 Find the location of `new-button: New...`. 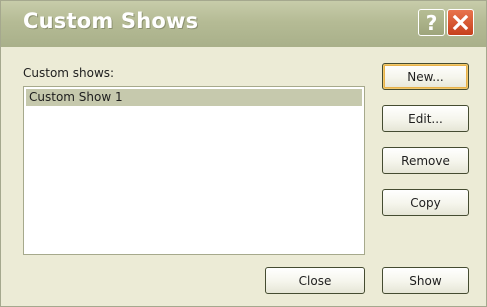

new-button: New... is located at coordinates (425, 76).